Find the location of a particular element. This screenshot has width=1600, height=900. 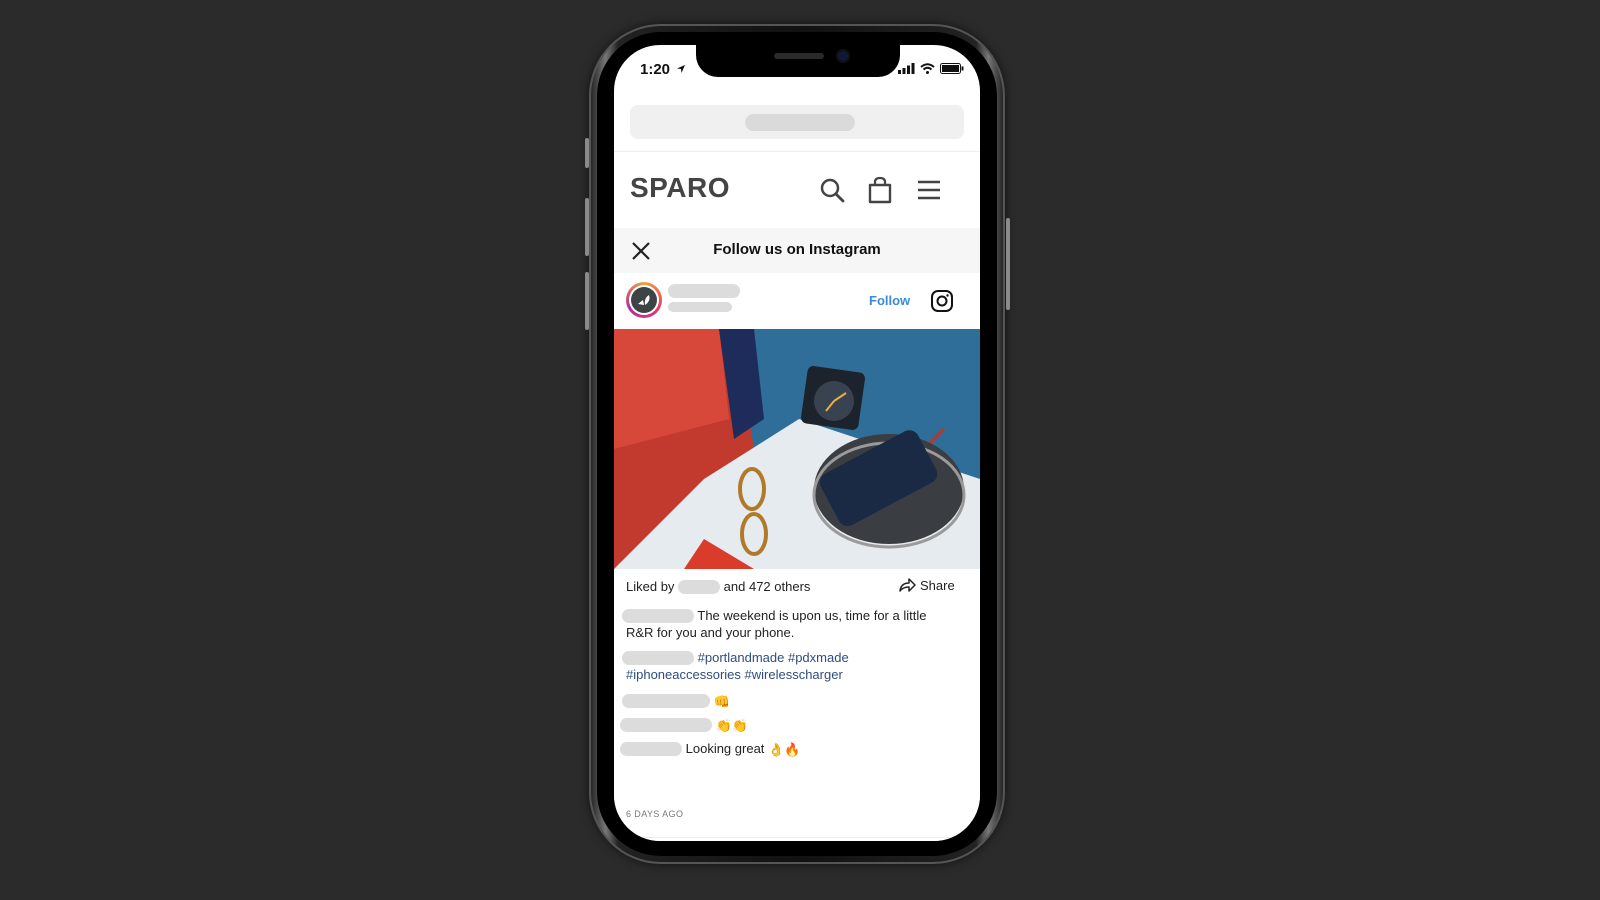

likes-count: and 472 others is located at coordinates (767, 586).